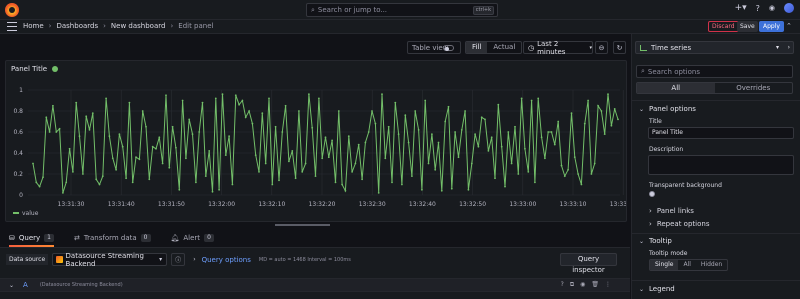 The image size is (800, 299). What do you see at coordinates (716, 241) in the screenshot?
I see `tooltip-section: ⌄ Tooltip` at bounding box center [716, 241].